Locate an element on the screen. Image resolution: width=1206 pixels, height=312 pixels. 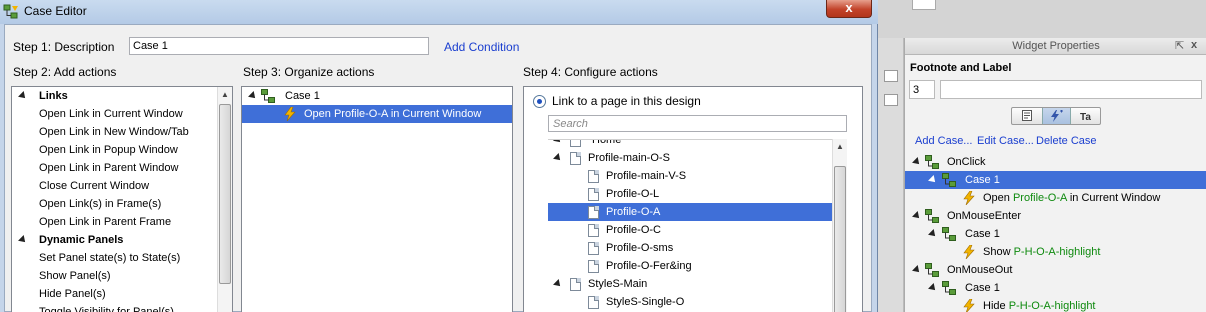
action-text: Hide P-H-O-A-highlight is located at coordinates (1039, 304).